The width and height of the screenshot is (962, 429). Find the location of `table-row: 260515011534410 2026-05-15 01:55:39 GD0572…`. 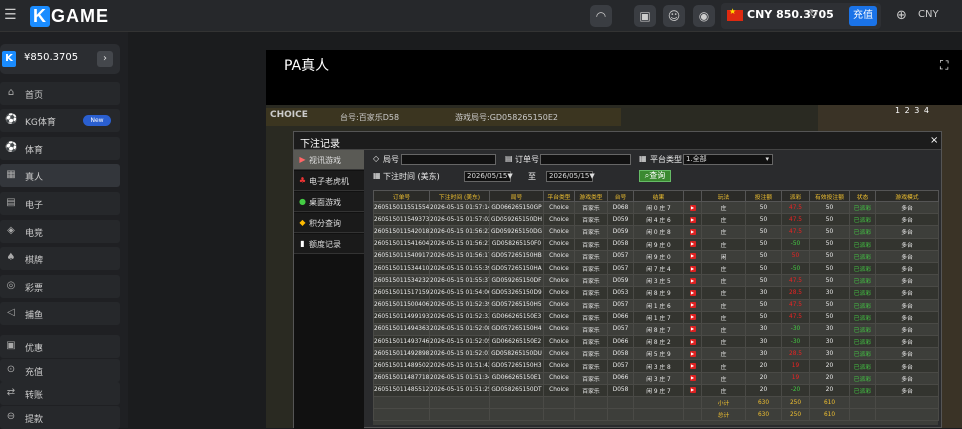

table-row: 260515011534410 2026-05-15 01:55:39 GD0572… is located at coordinates (656, 268).